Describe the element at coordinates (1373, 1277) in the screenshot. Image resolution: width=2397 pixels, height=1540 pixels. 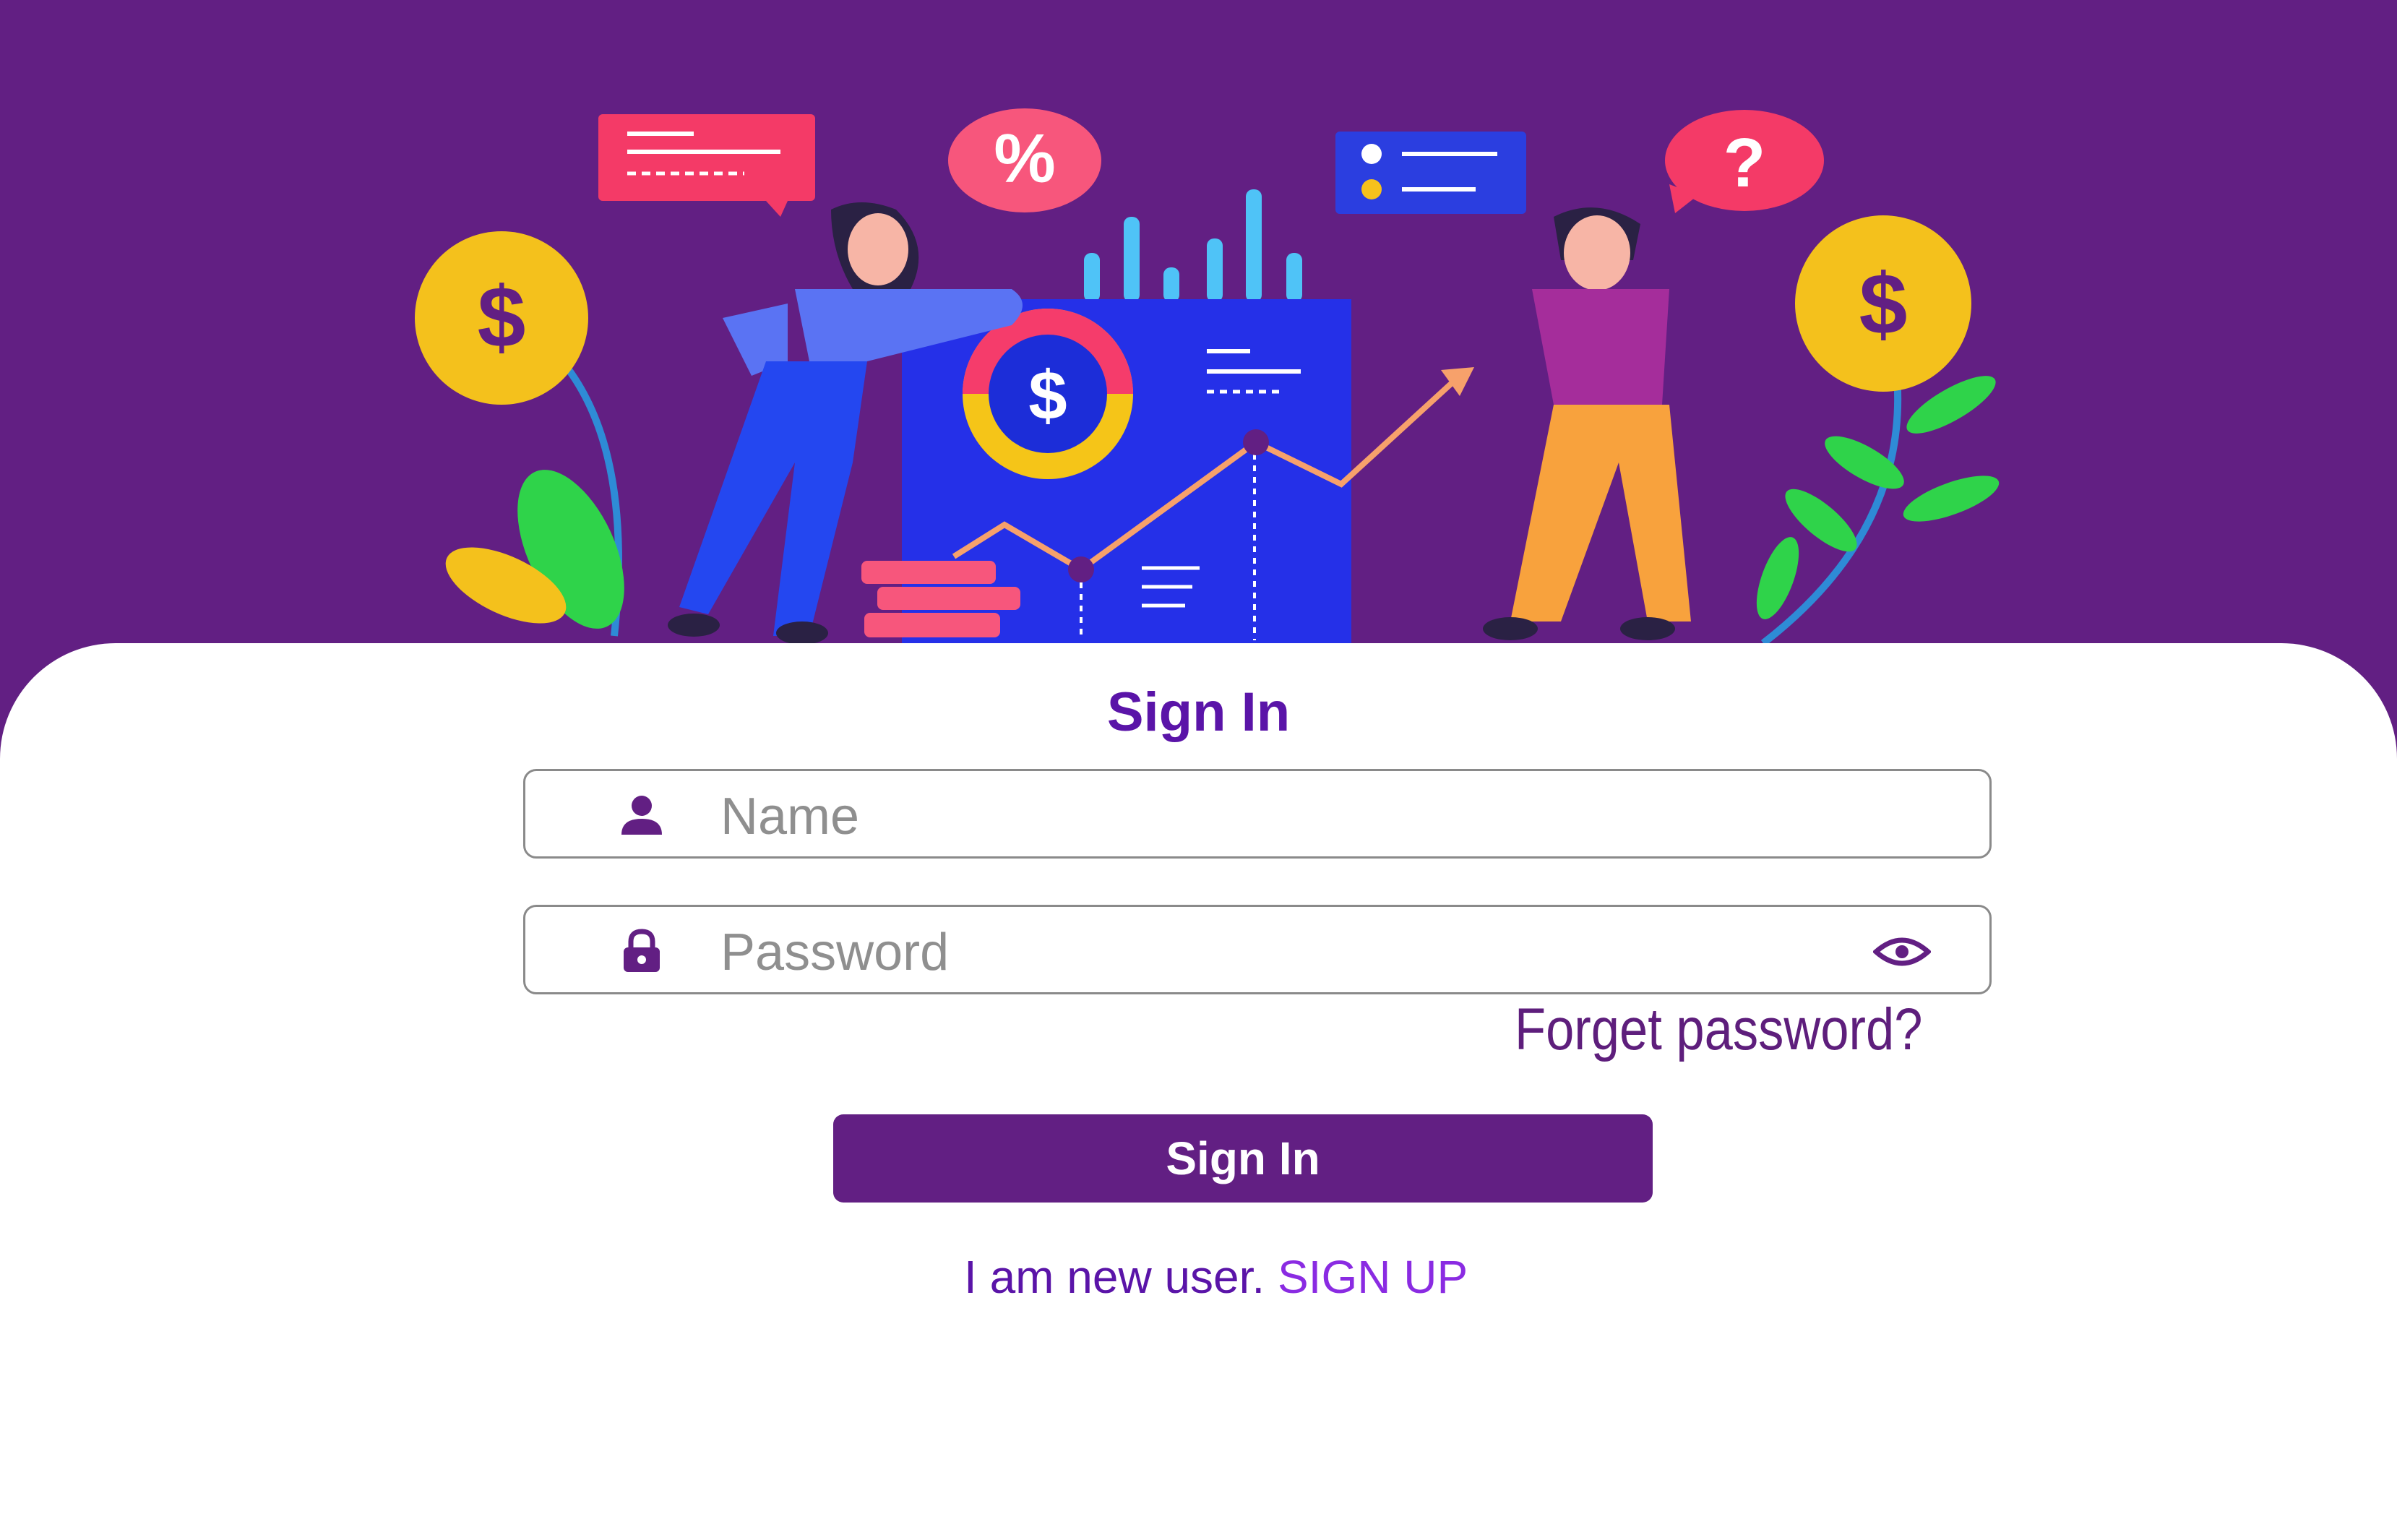
I see `sign-up-link: SIGN UP` at that location.